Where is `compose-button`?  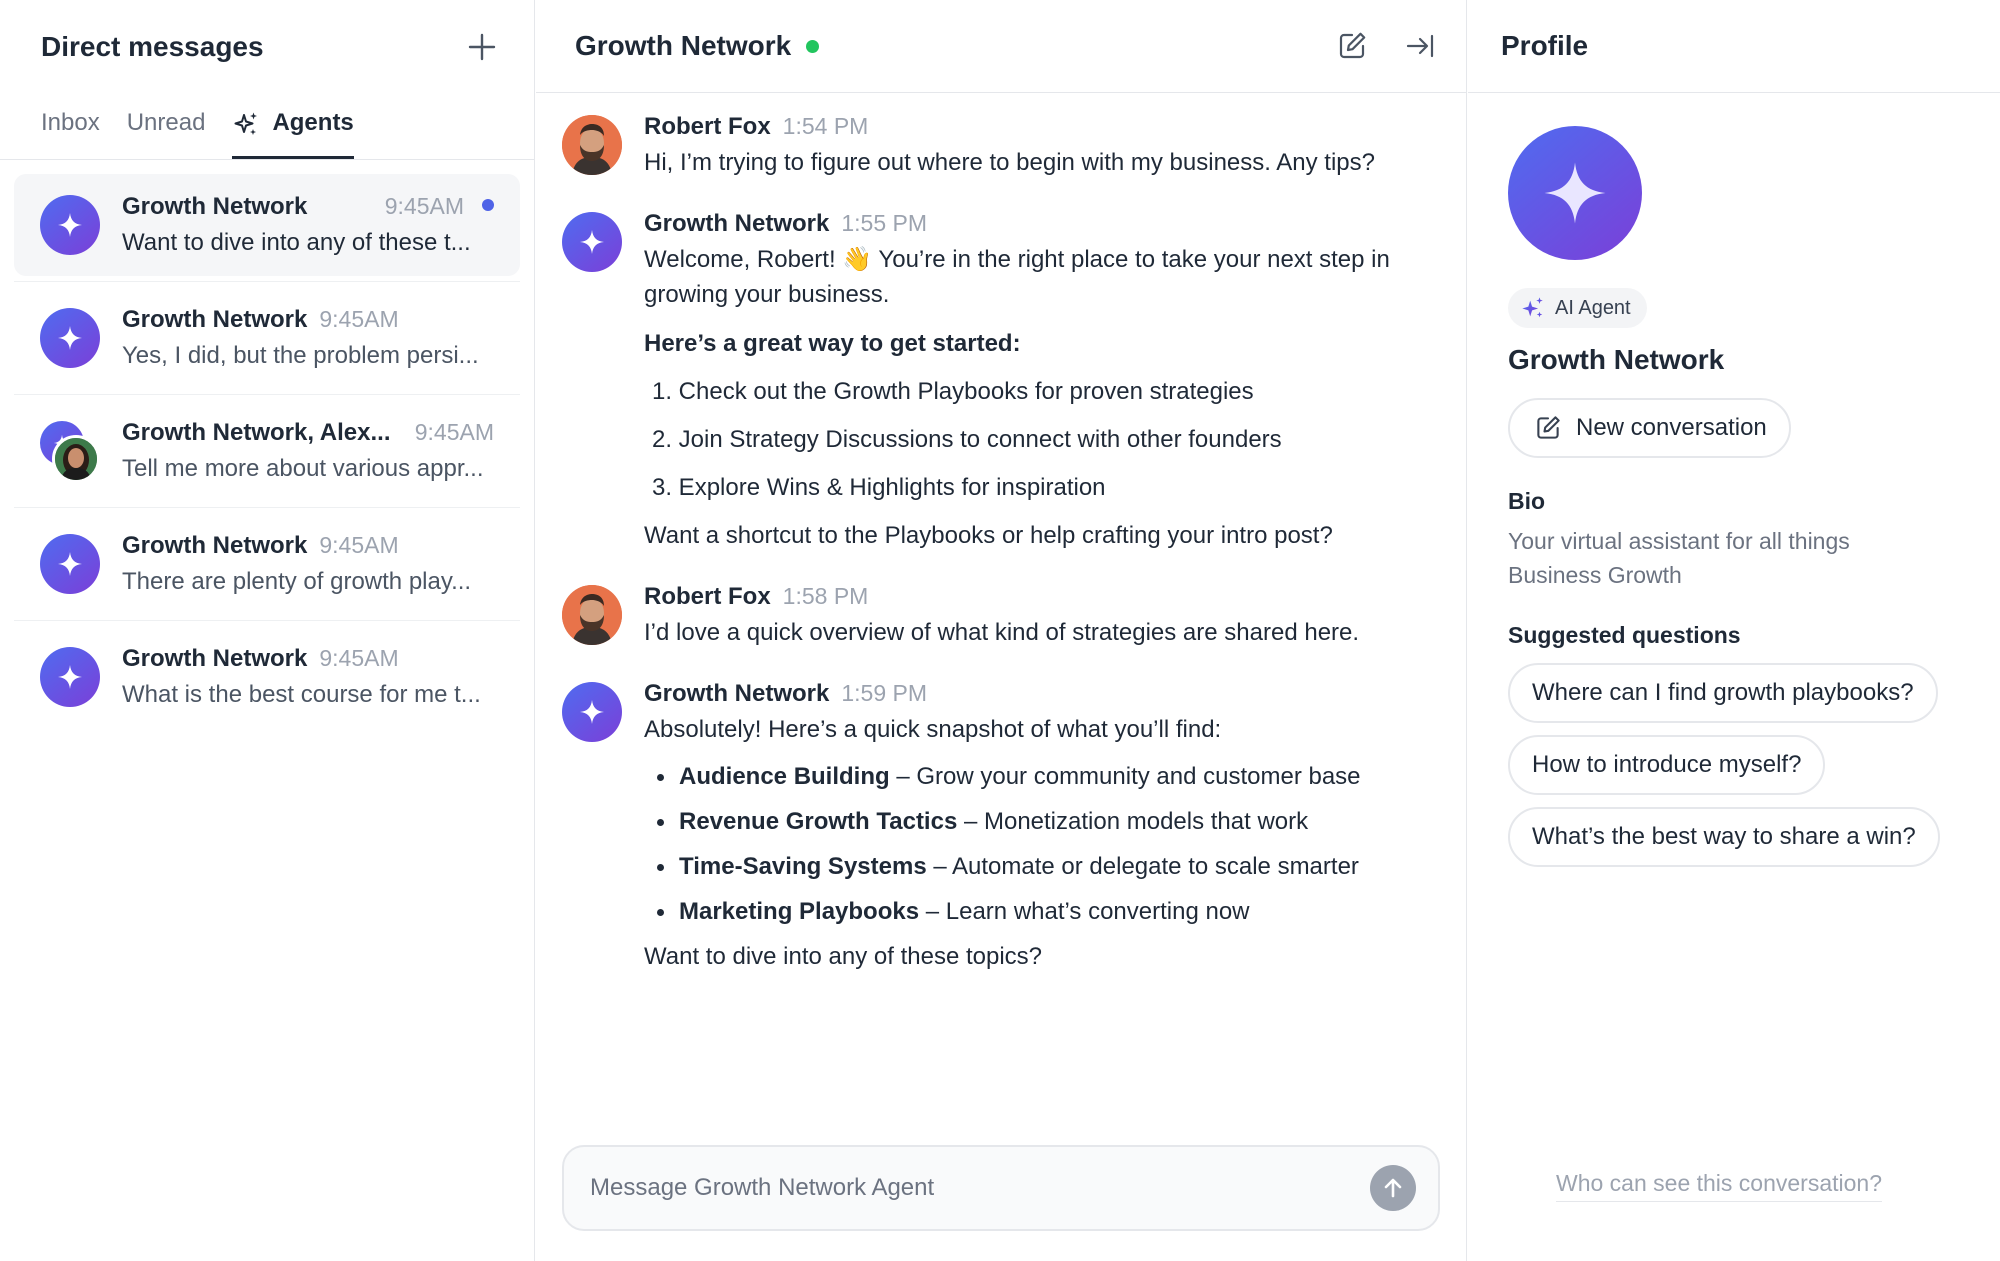 compose-button is located at coordinates (1352, 46).